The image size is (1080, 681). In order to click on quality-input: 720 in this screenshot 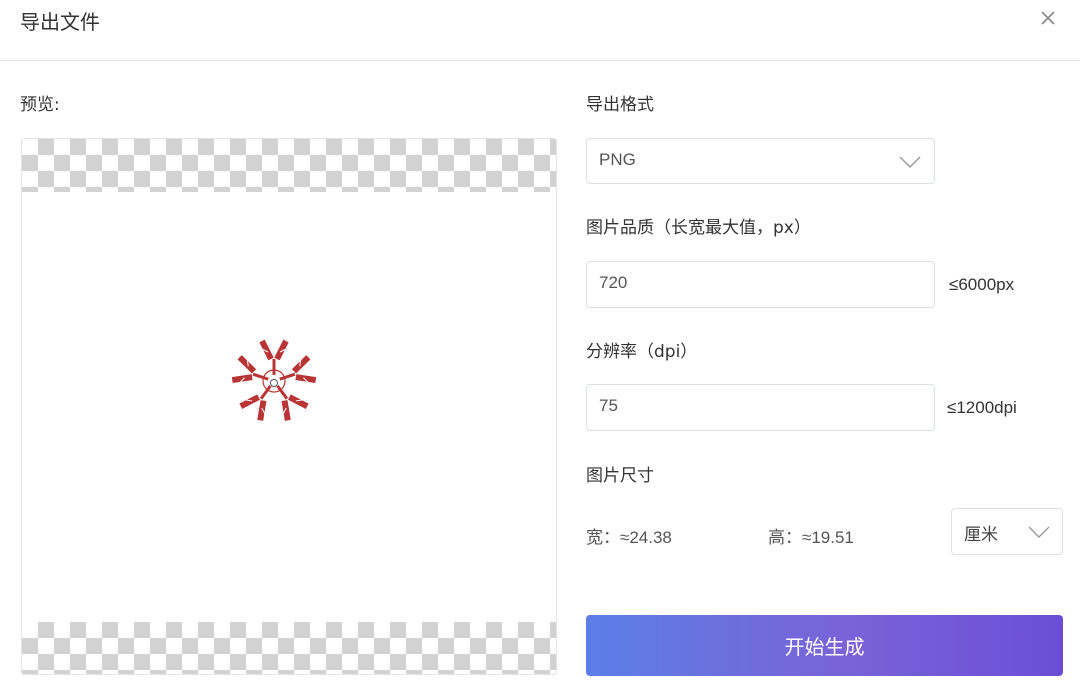, I will do `click(760, 284)`.